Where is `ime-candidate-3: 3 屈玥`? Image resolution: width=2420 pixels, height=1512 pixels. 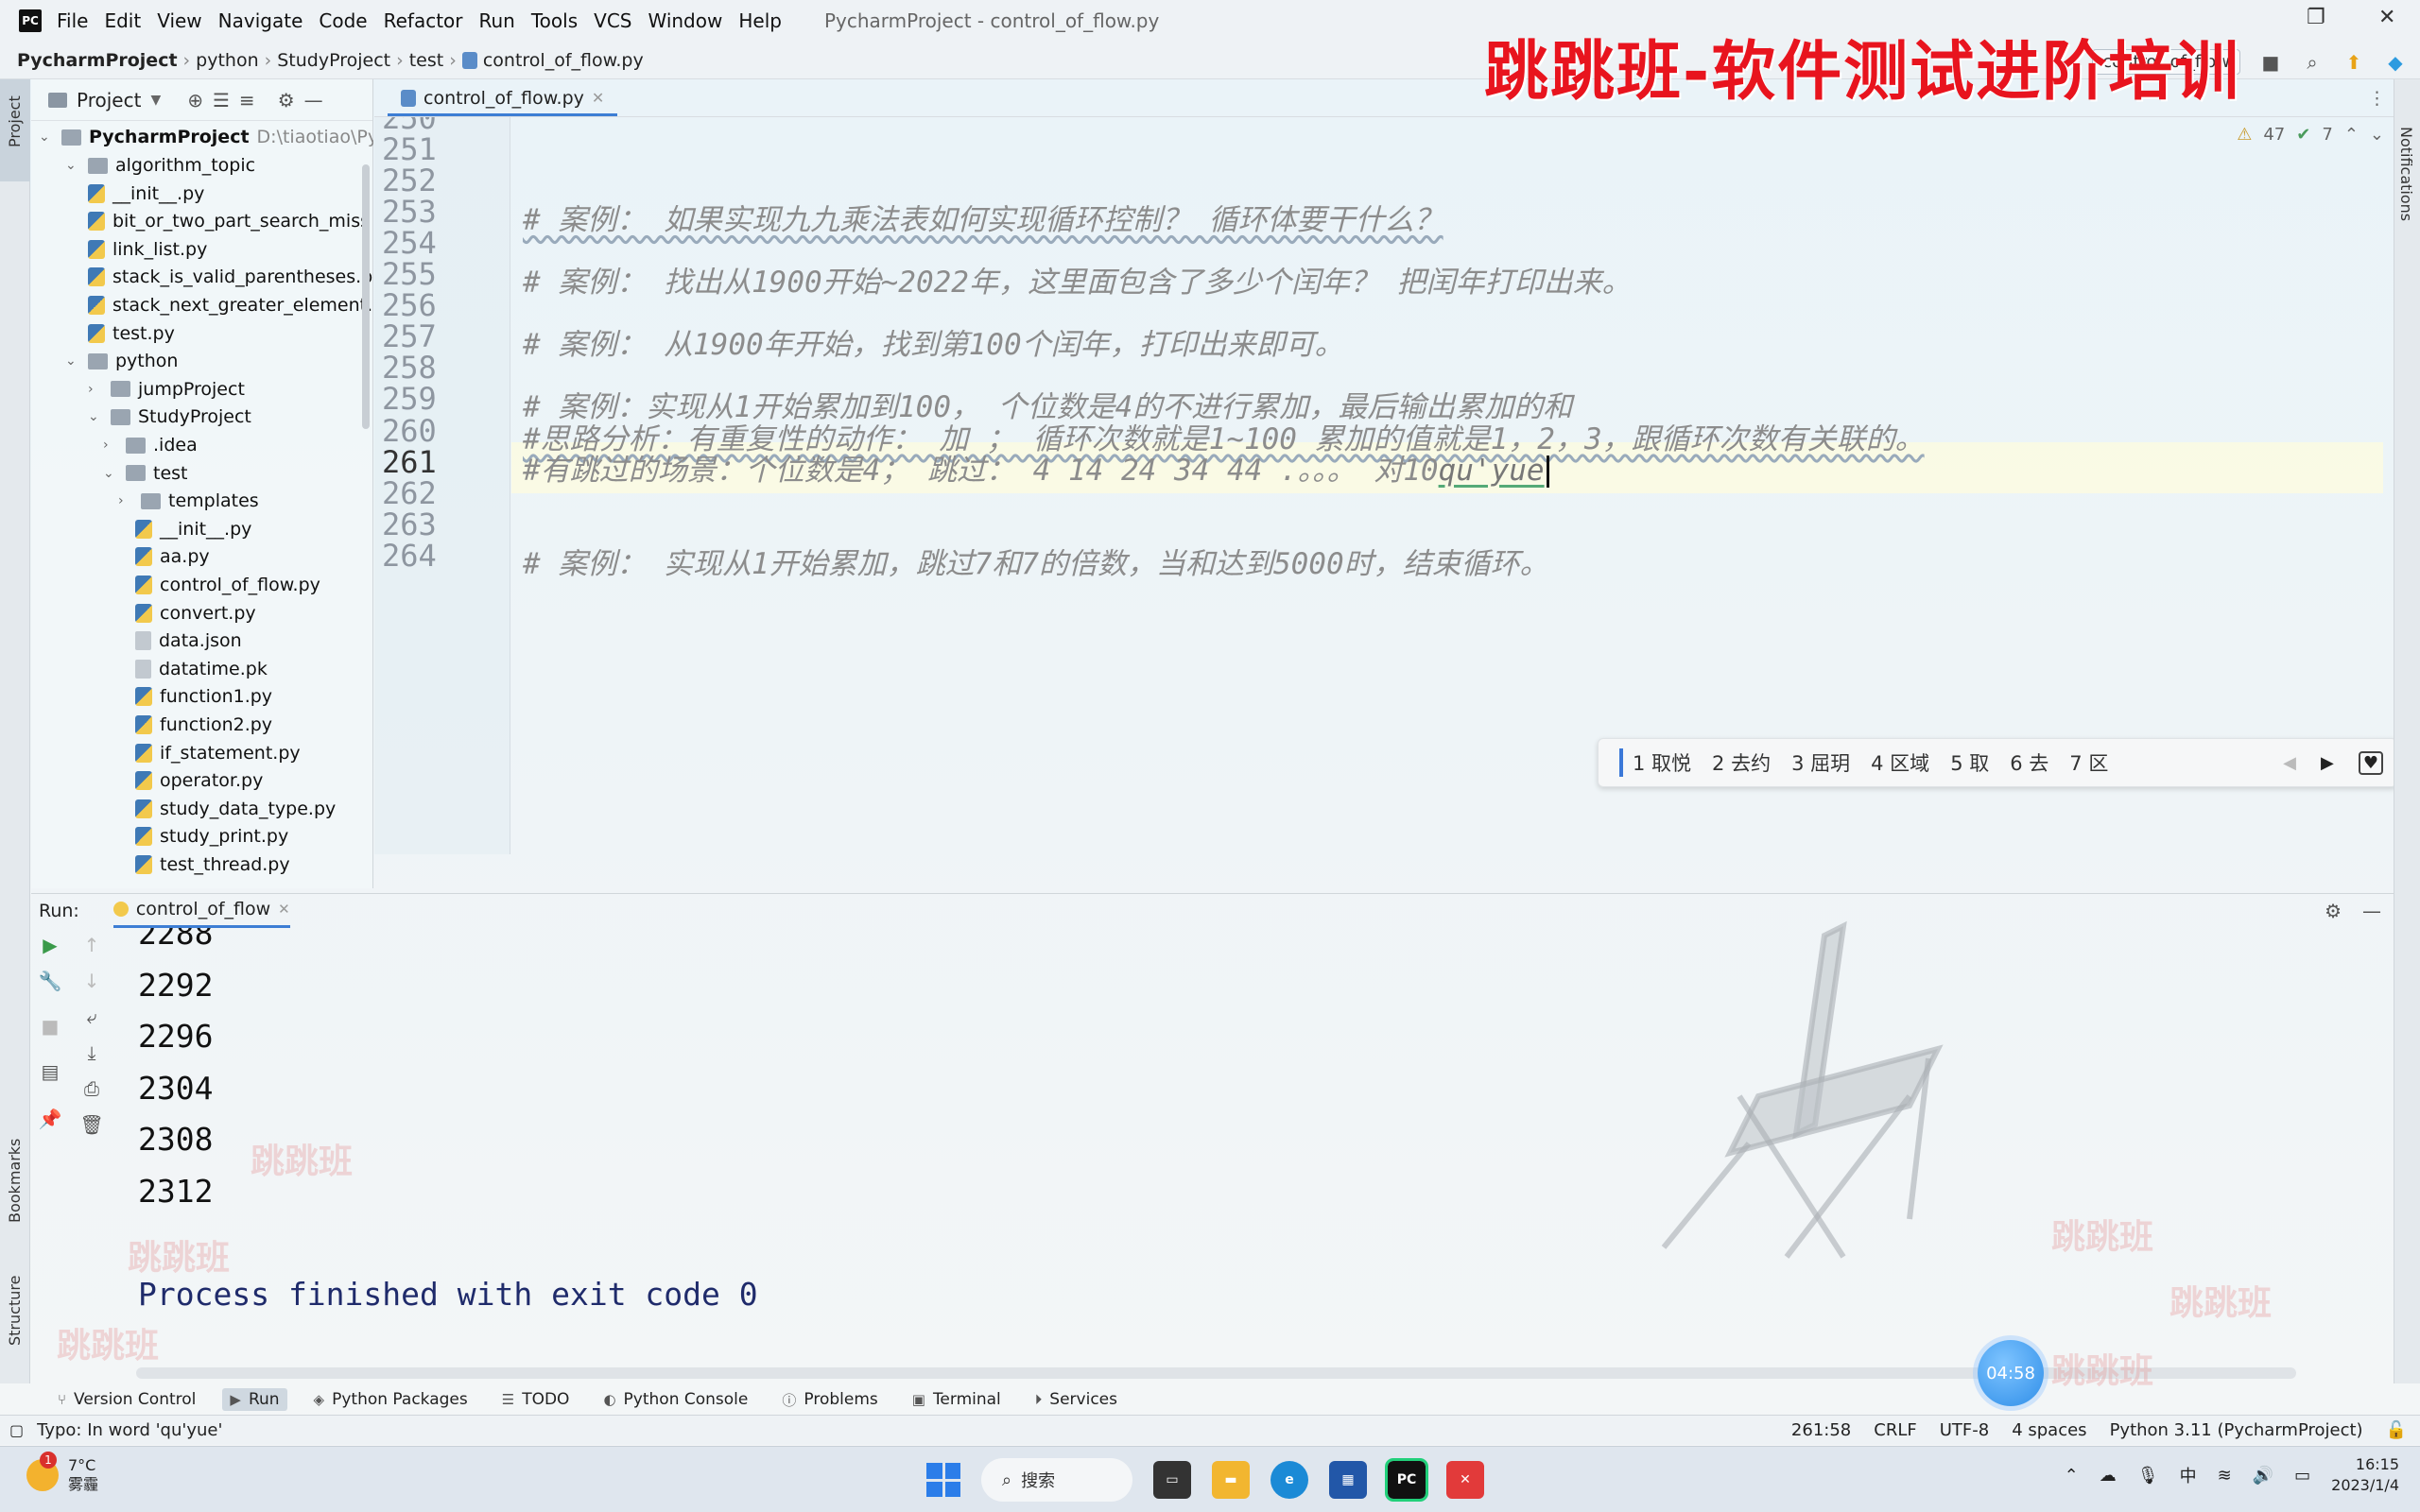
ime-candidate-3: 3 屈玥 is located at coordinates (1821, 762).